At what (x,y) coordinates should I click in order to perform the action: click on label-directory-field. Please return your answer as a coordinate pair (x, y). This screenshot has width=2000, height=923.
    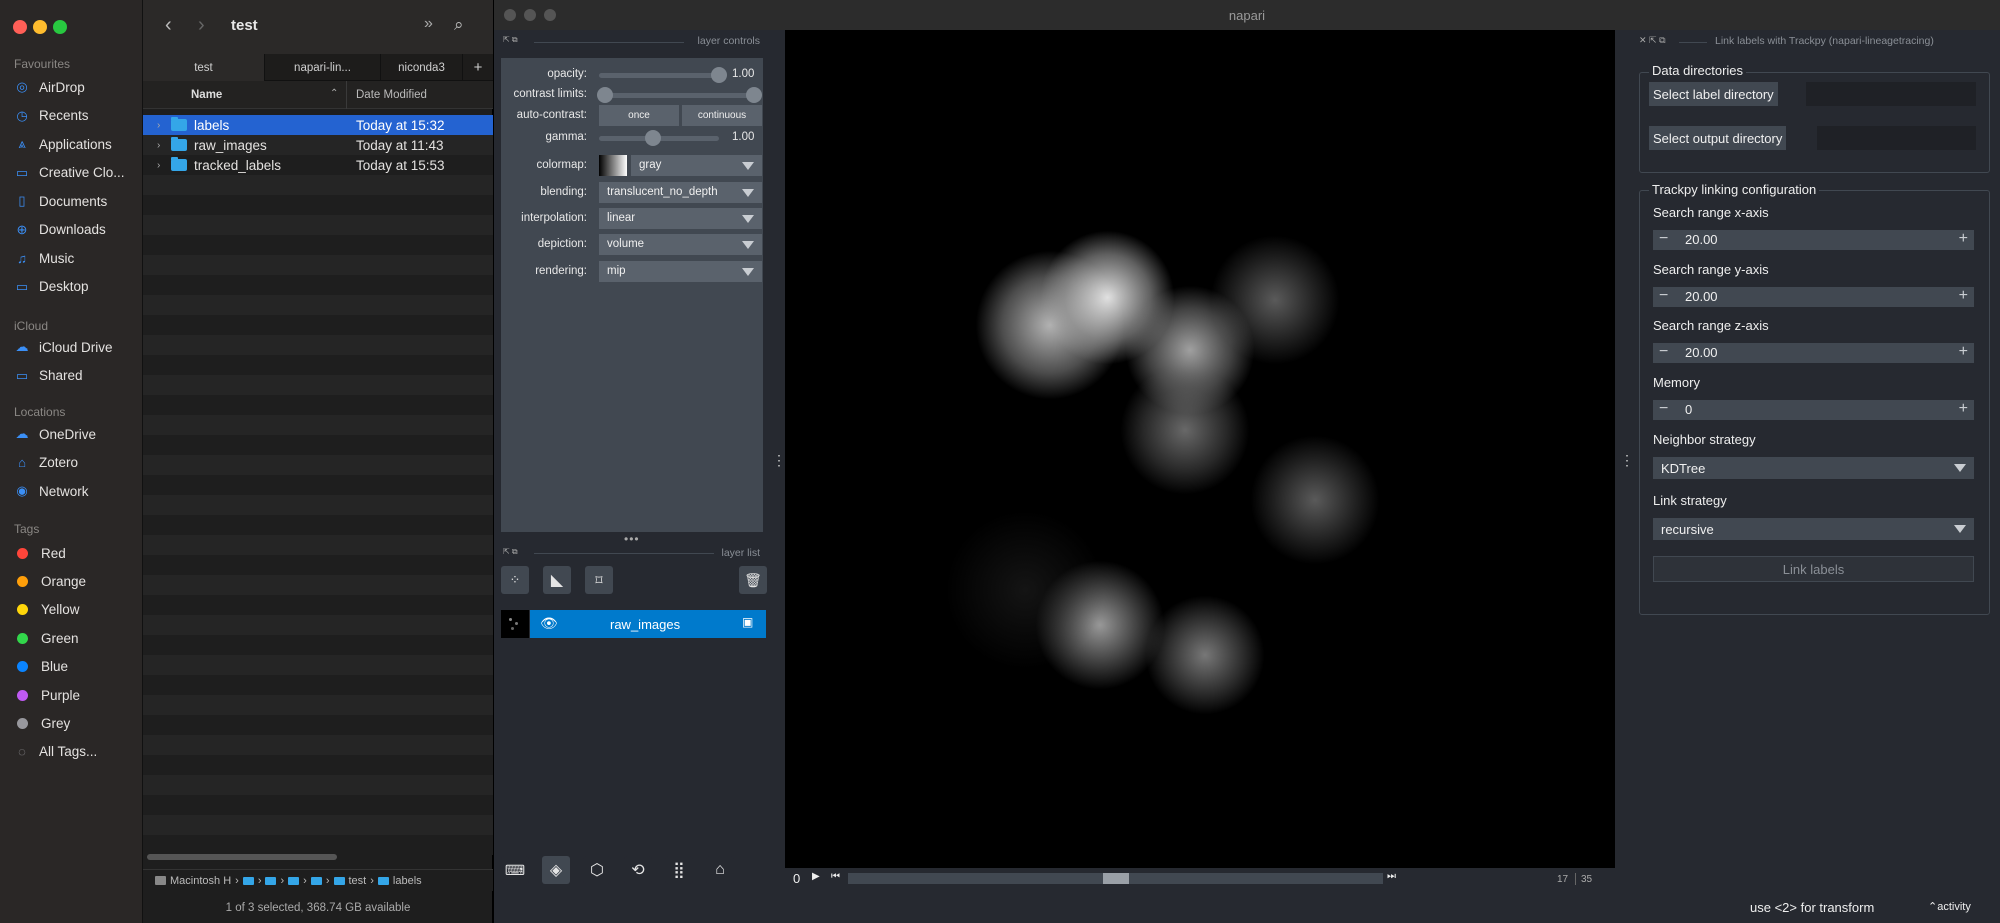
    Looking at the image, I should click on (1891, 94).